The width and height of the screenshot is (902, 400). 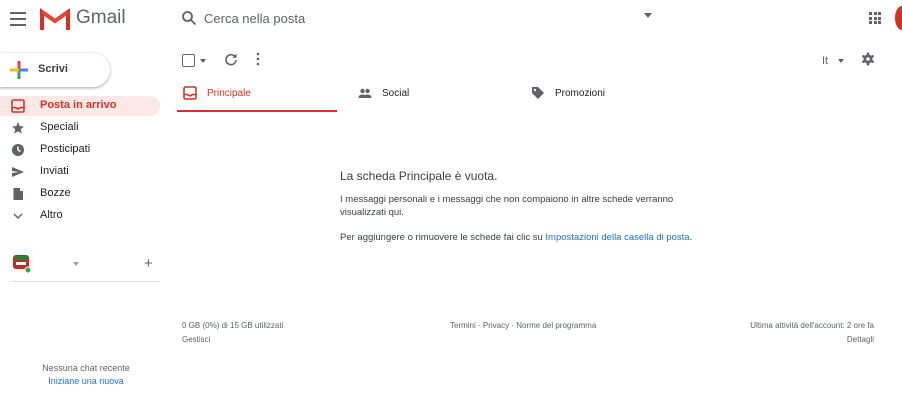 I want to click on inbox-icon, so click(x=18, y=106).